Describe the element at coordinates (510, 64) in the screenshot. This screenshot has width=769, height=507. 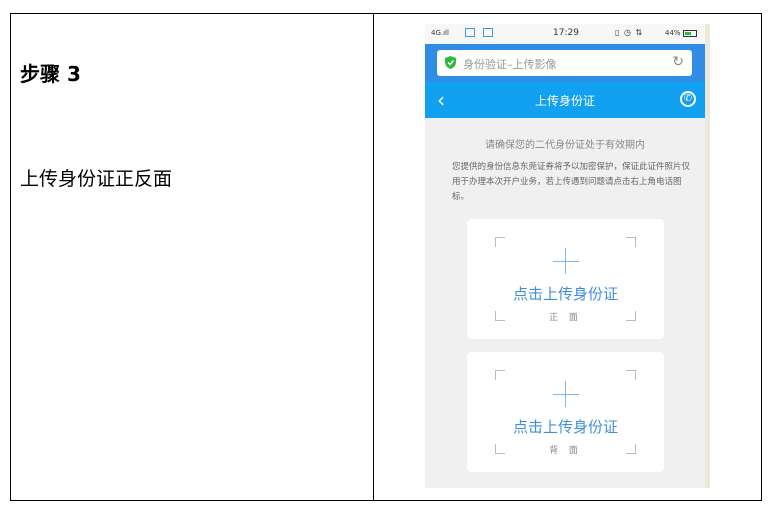
I see `address-url: 身份验证–上传影像` at that location.